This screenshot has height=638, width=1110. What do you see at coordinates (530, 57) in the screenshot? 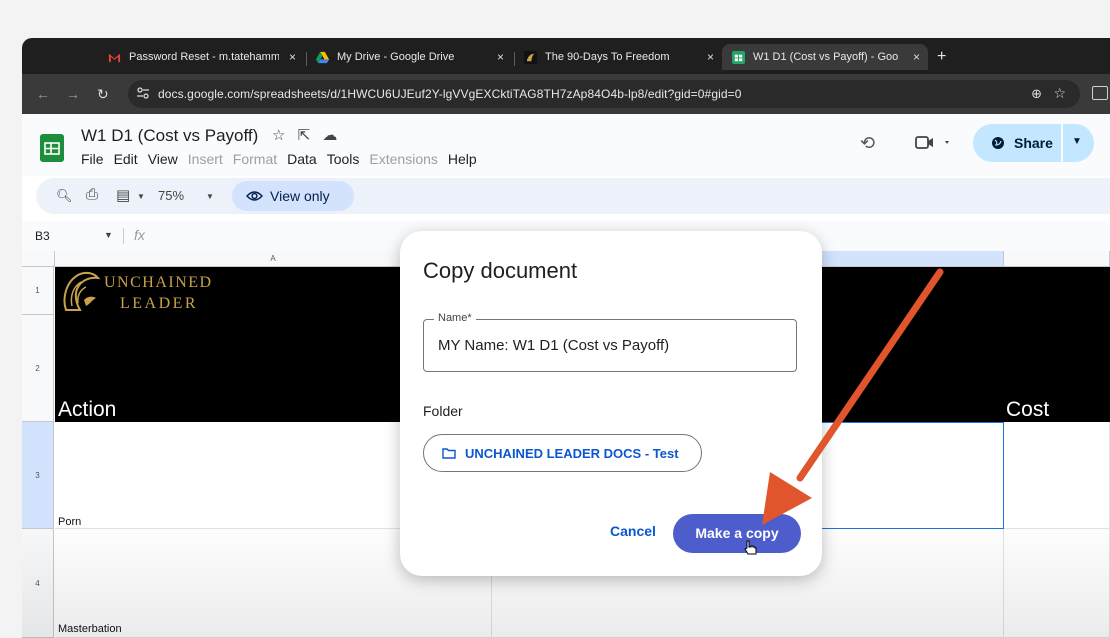
I see `site-icon` at bounding box center [530, 57].